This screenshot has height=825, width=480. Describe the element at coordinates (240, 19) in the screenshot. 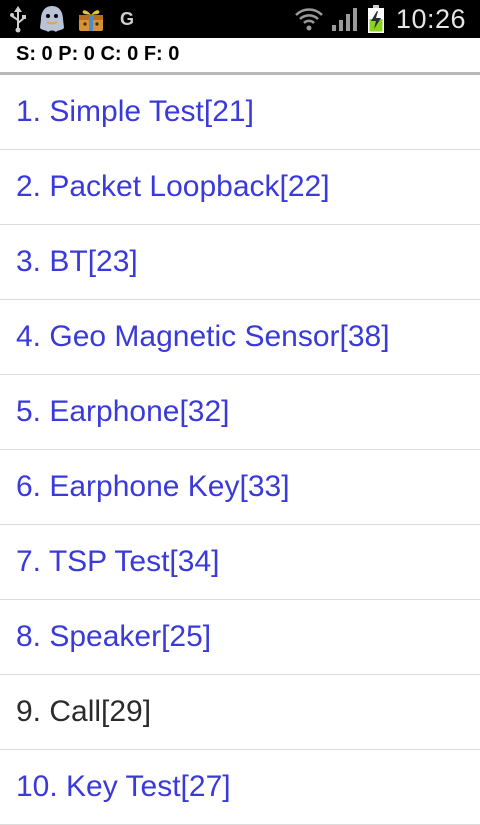

I see `status-bar: G 10:26` at that location.